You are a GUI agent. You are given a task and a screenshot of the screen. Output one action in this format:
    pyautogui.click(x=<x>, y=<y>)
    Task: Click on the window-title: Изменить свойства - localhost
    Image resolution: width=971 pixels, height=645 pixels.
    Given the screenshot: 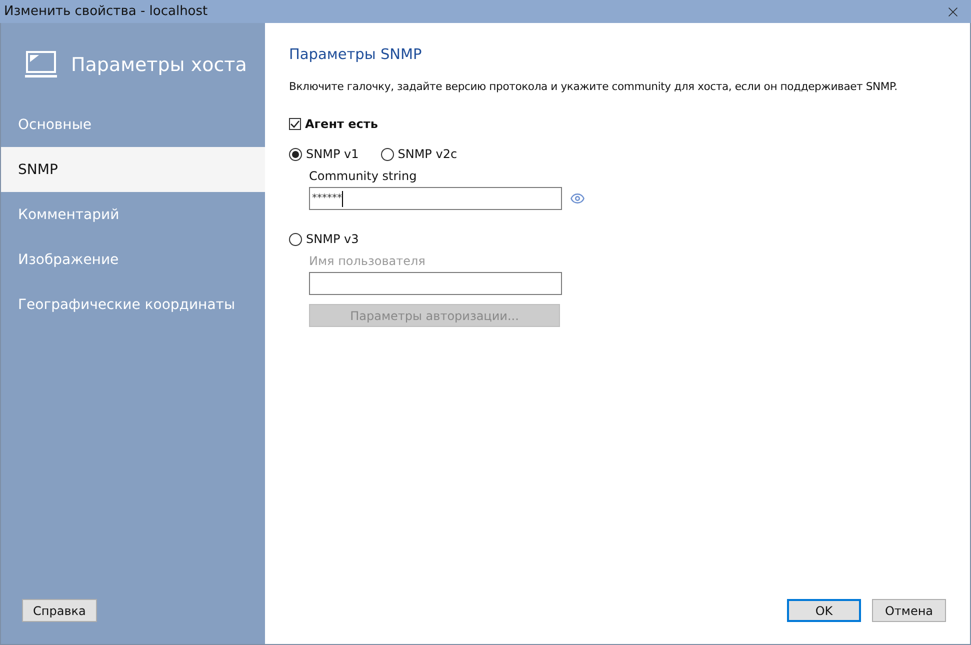 What is the action you would take?
    pyautogui.click(x=106, y=11)
    